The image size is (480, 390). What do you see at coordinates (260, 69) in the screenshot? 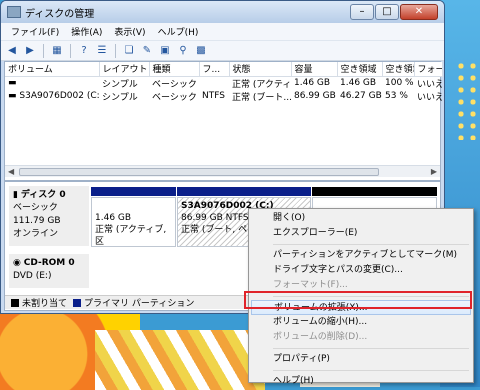
I see `column-header: 状態` at bounding box center [260, 69].